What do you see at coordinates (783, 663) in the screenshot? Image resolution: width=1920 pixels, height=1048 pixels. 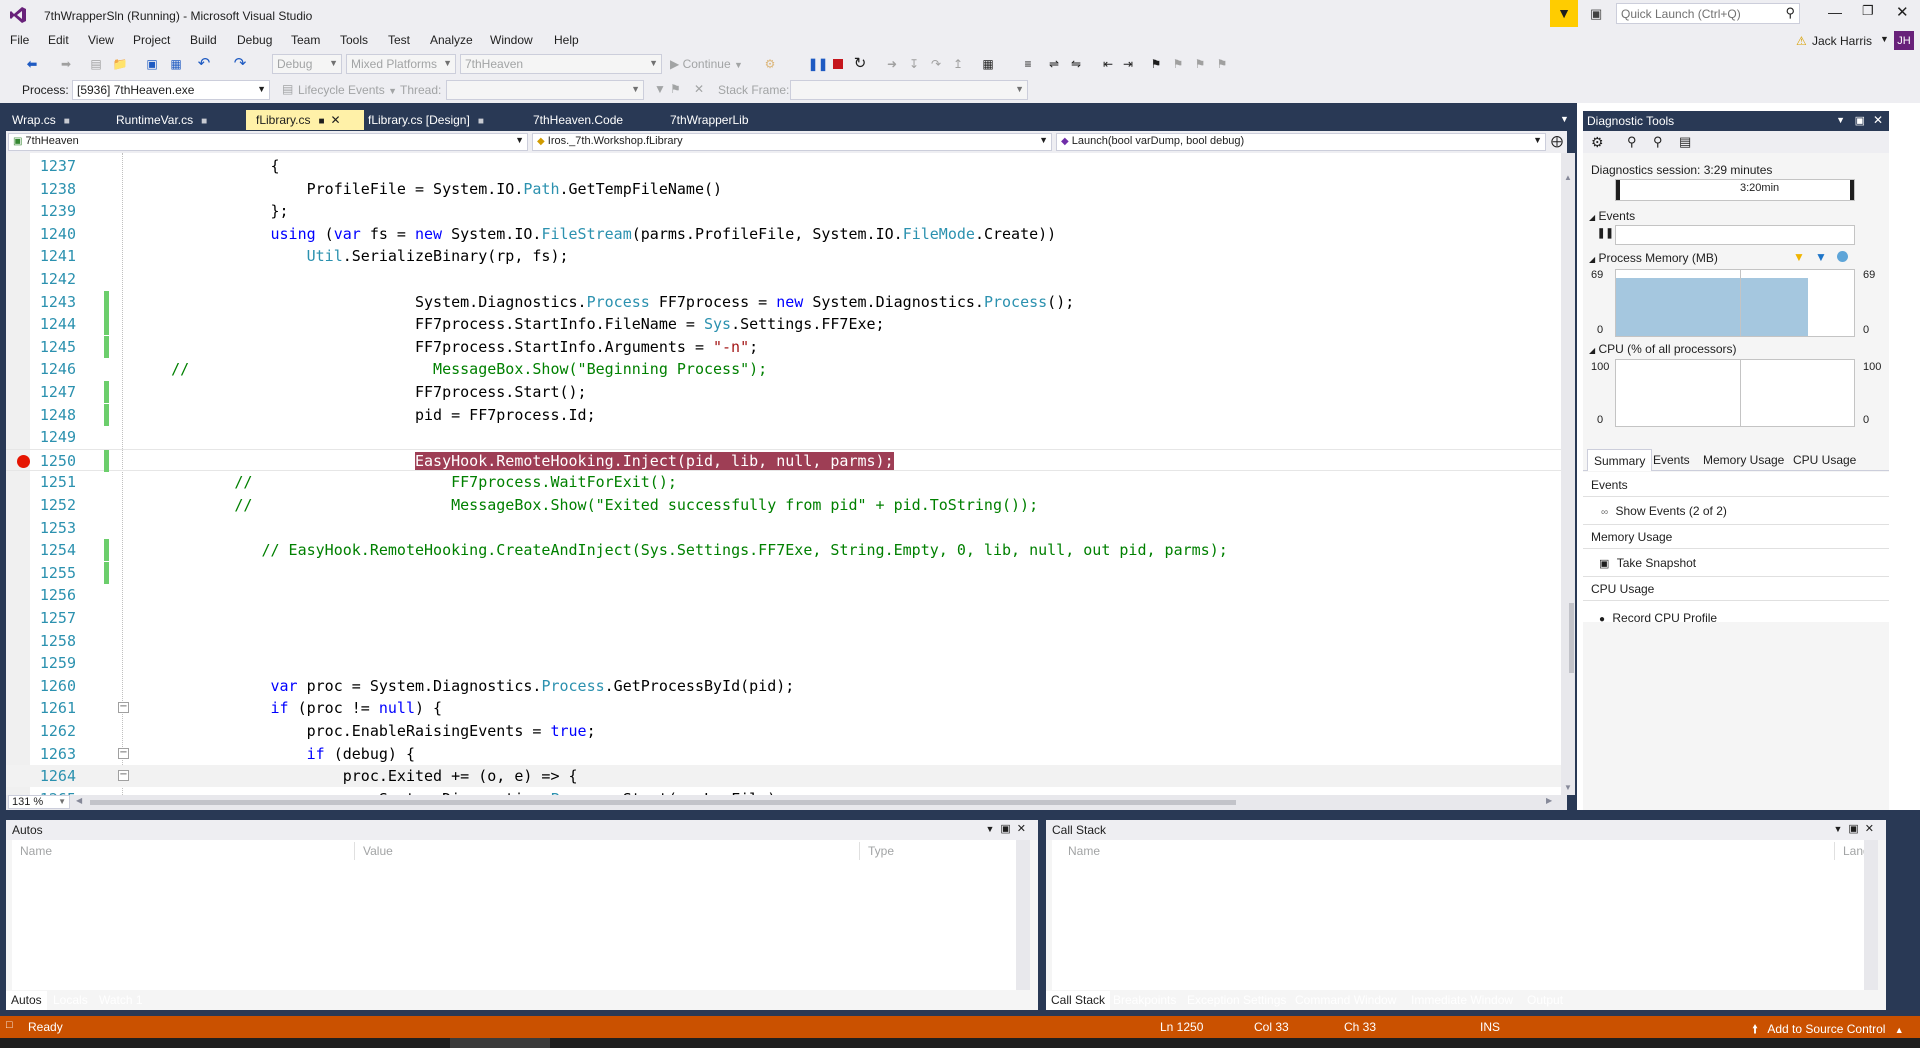 I see `code-line: 1259` at bounding box center [783, 663].